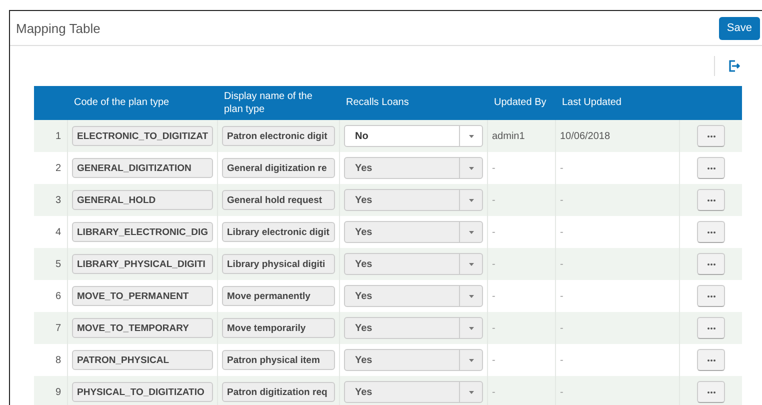 This screenshot has width=762, height=405. What do you see at coordinates (121, 103) in the screenshot?
I see `column-header: Code of the plan type` at bounding box center [121, 103].